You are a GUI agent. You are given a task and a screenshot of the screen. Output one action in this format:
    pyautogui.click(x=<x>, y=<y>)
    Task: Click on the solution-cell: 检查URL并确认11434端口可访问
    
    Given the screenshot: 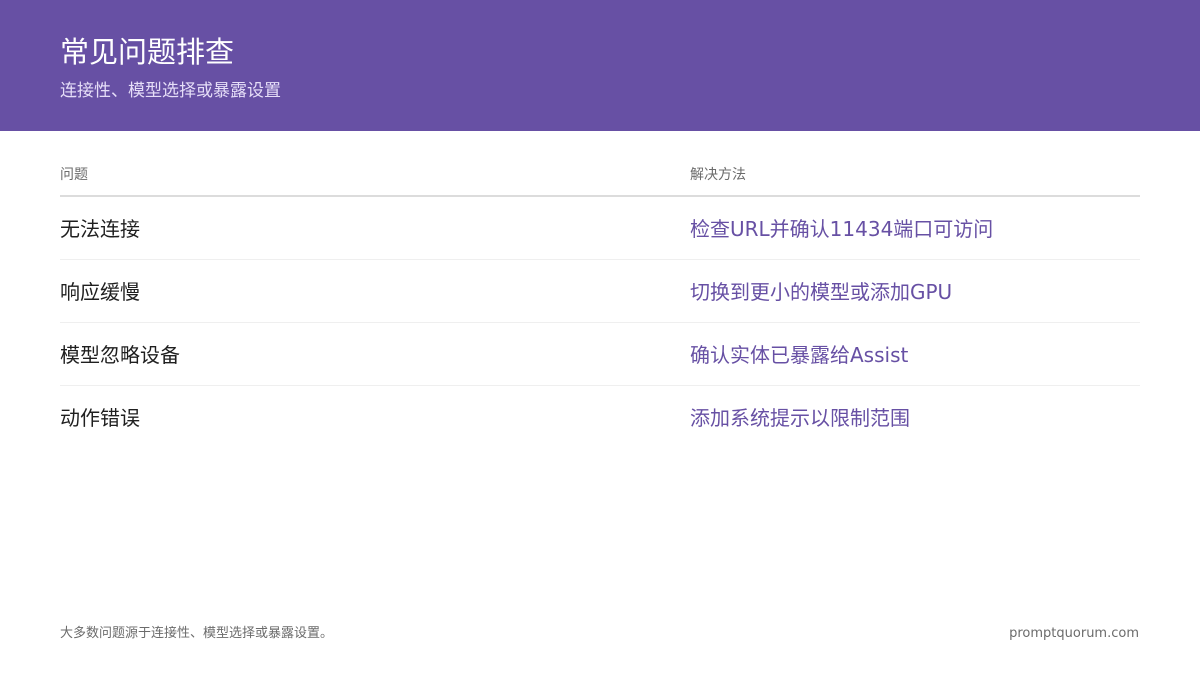 What is the action you would take?
    pyautogui.click(x=842, y=229)
    